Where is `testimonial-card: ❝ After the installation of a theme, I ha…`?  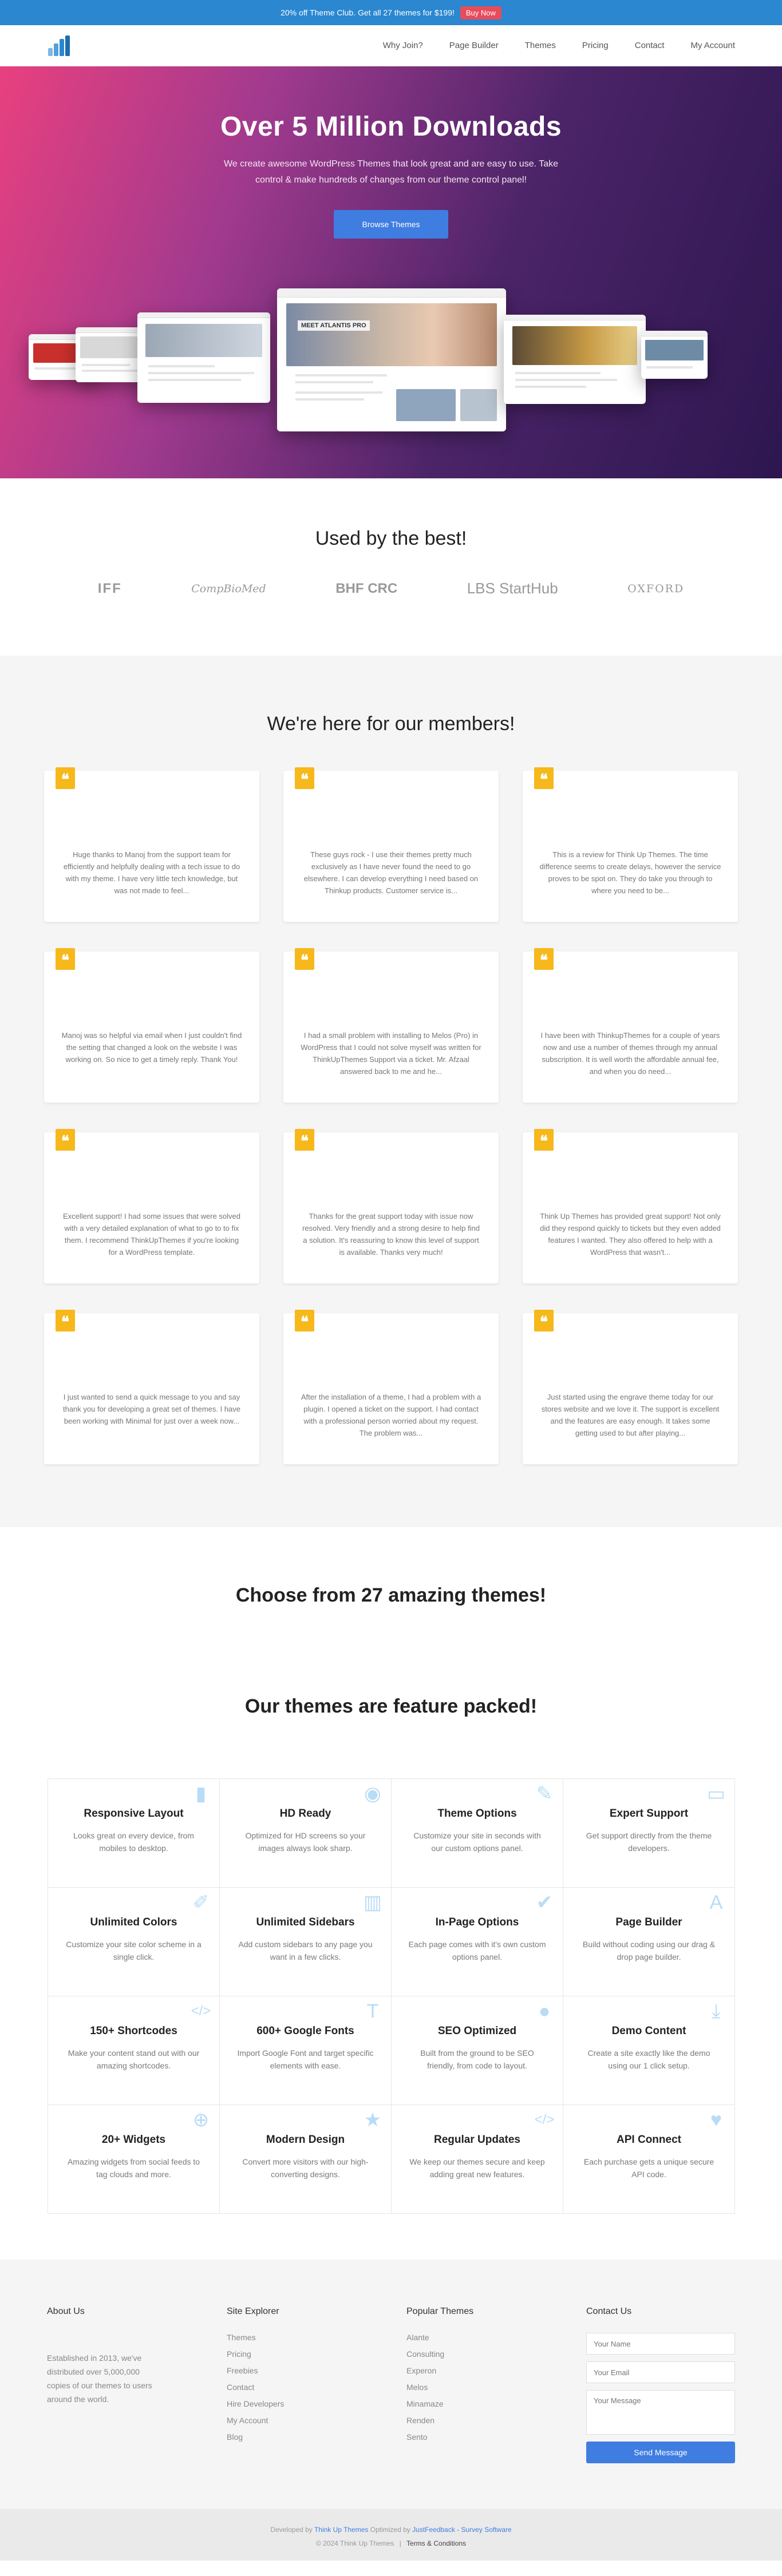 testimonial-card: ❝ After the installation of a theme, I ha… is located at coordinates (391, 1387).